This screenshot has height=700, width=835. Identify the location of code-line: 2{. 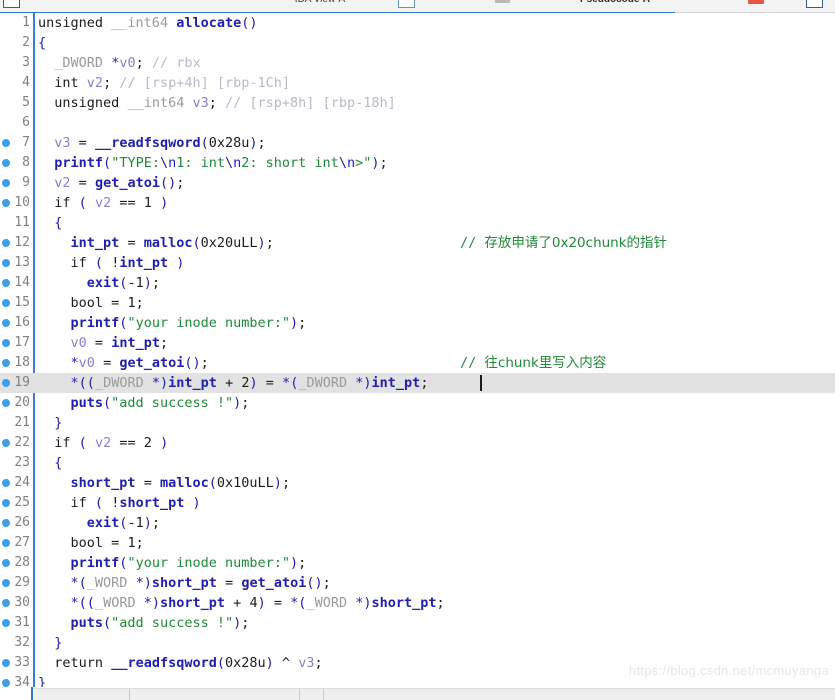
(417, 43).